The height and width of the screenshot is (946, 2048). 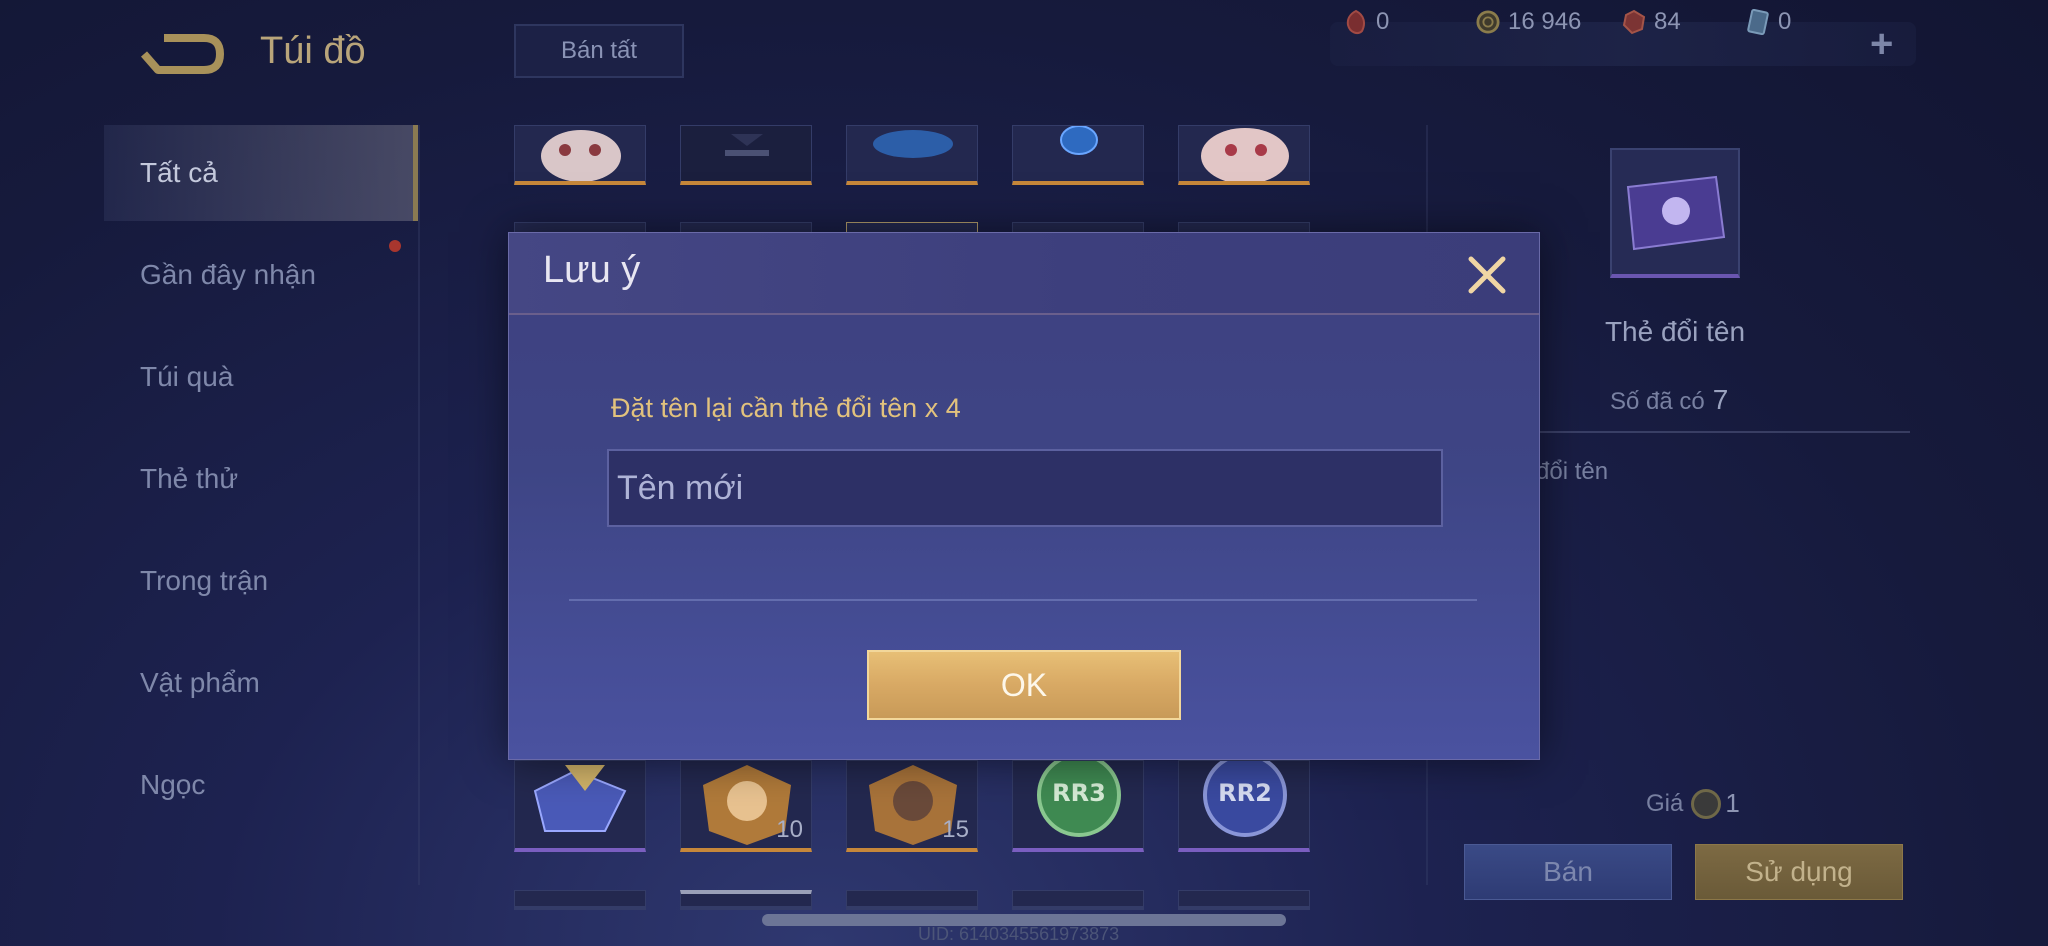 I want to click on portal-icon, so click(x=1079, y=140).